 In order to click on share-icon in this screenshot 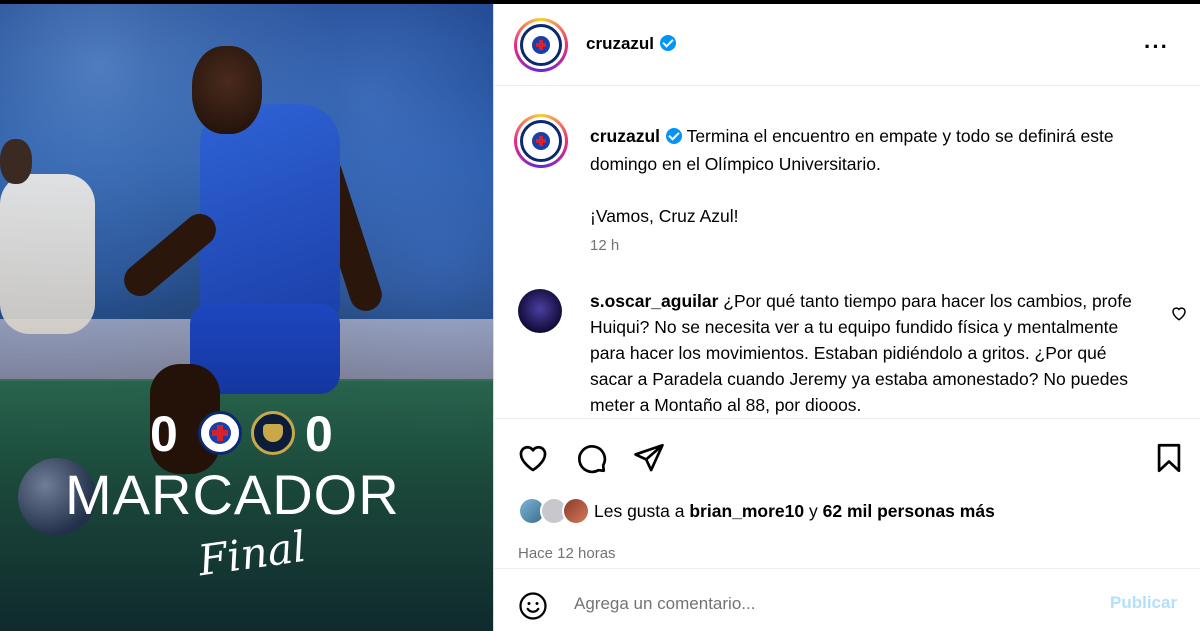, I will do `click(649, 458)`.